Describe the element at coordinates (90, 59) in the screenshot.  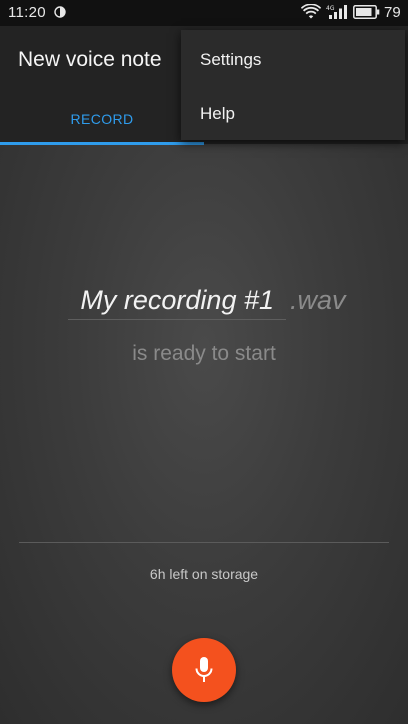
I see `page-title: New voice note` at that location.